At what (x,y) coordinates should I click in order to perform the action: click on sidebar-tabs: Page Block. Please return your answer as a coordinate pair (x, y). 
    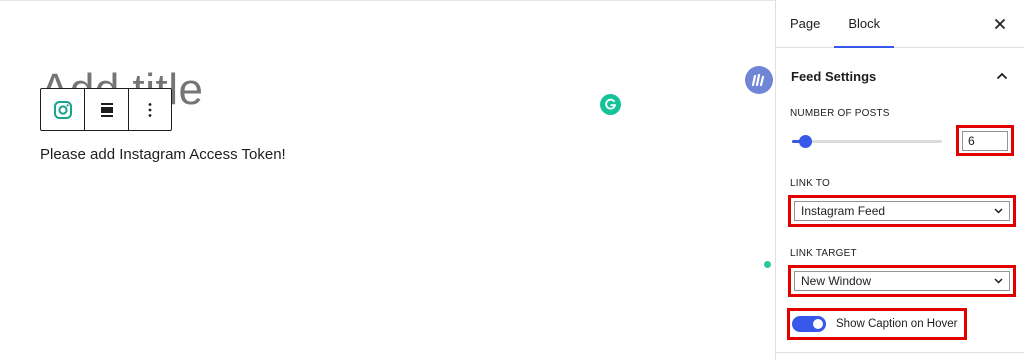
    Looking at the image, I should click on (900, 24).